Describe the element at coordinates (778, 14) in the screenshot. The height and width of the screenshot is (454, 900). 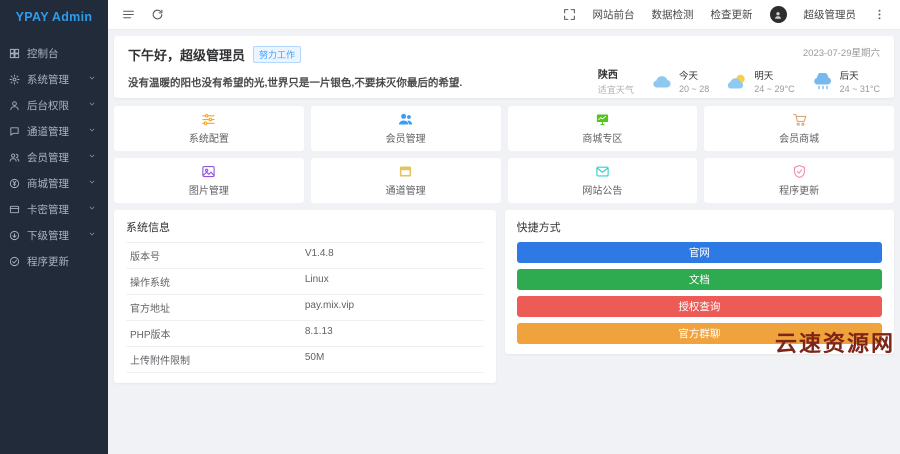
I see `avatar` at that location.